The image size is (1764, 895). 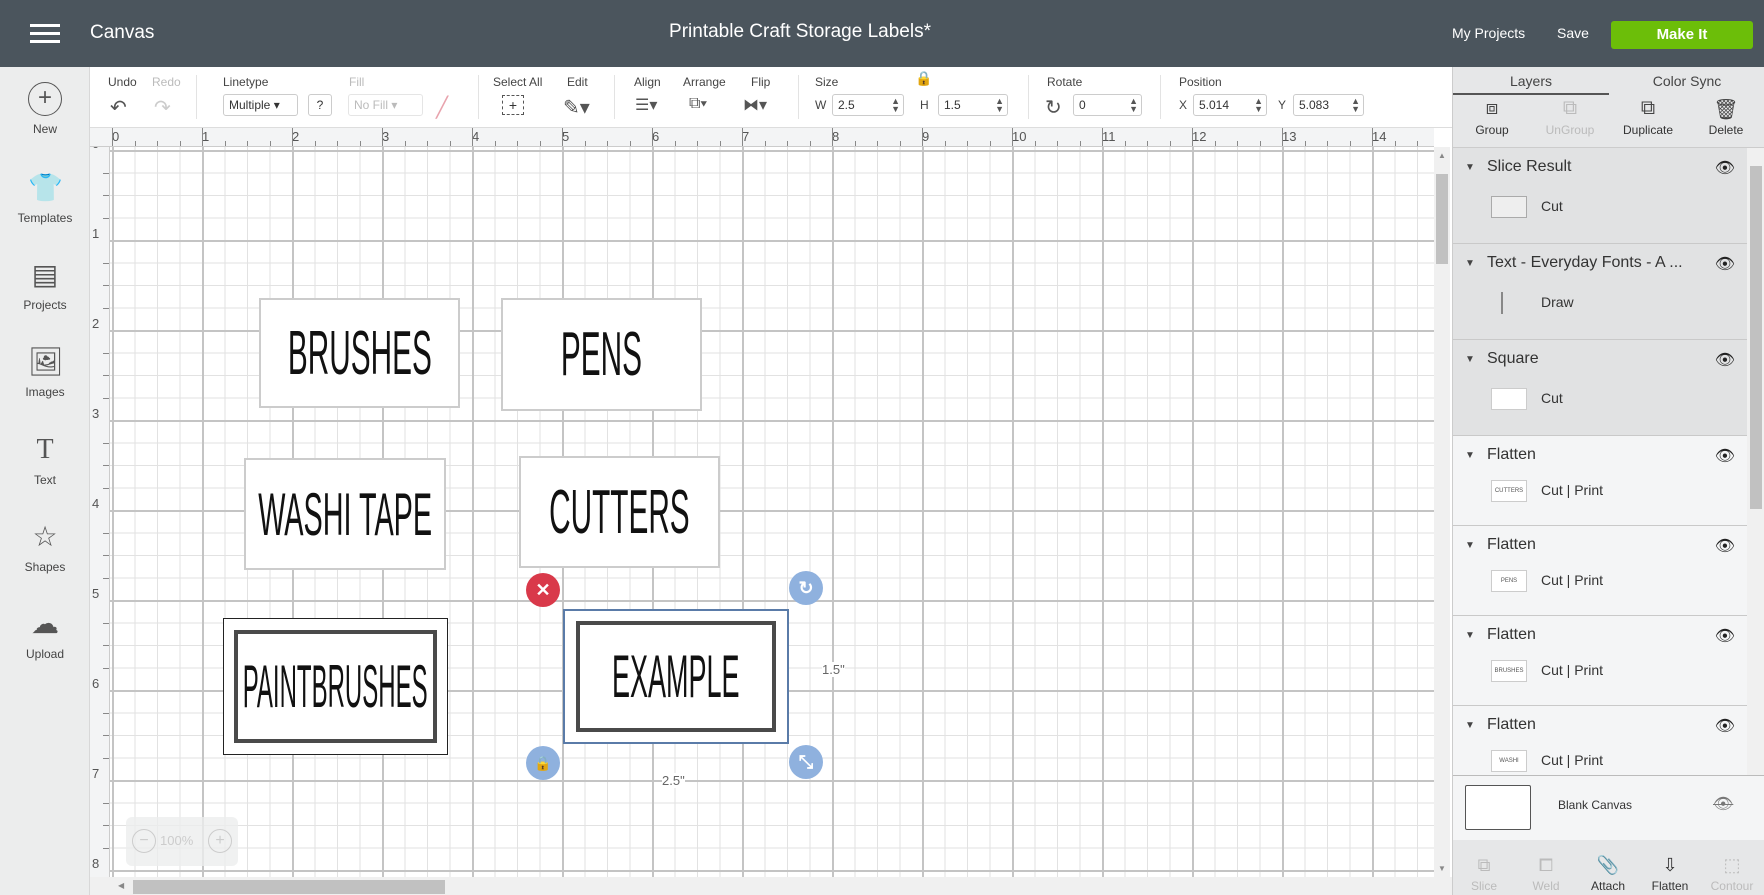 I want to click on vertical-scrollbar: ▲ ▼, so click(x=1442, y=512).